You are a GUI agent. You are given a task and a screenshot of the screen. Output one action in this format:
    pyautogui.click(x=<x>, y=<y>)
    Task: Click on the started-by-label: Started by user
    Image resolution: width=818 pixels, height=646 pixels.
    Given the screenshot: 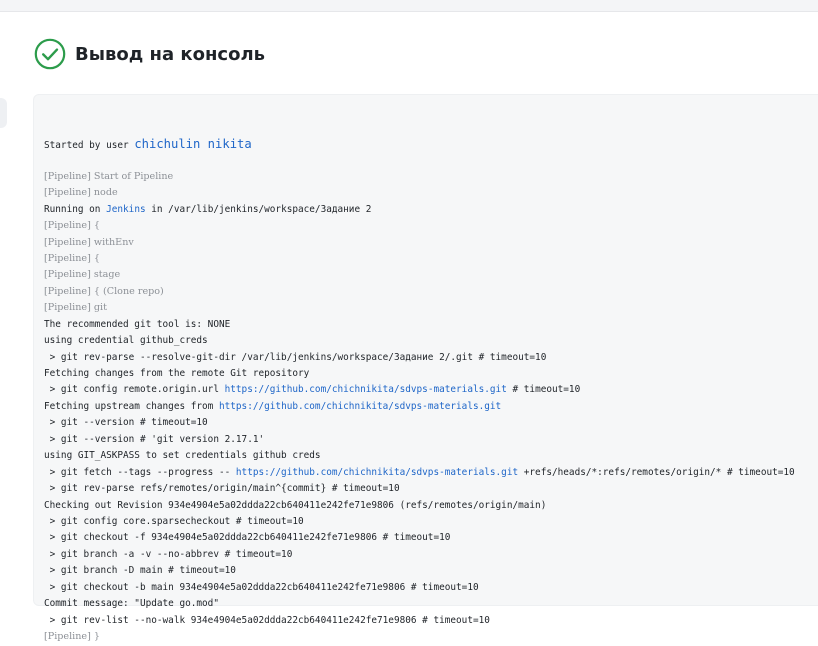 What is the action you would take?
    pyautogui.click(x=89, y=145)
    